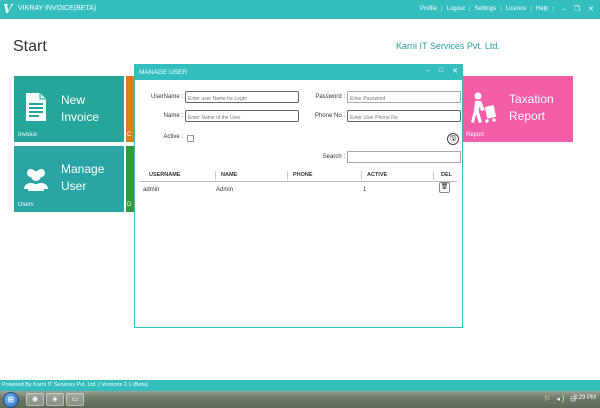  Describe the element at coordinates (75, 399) in the screenshot. I see `folder-icon: ▭` at that location.